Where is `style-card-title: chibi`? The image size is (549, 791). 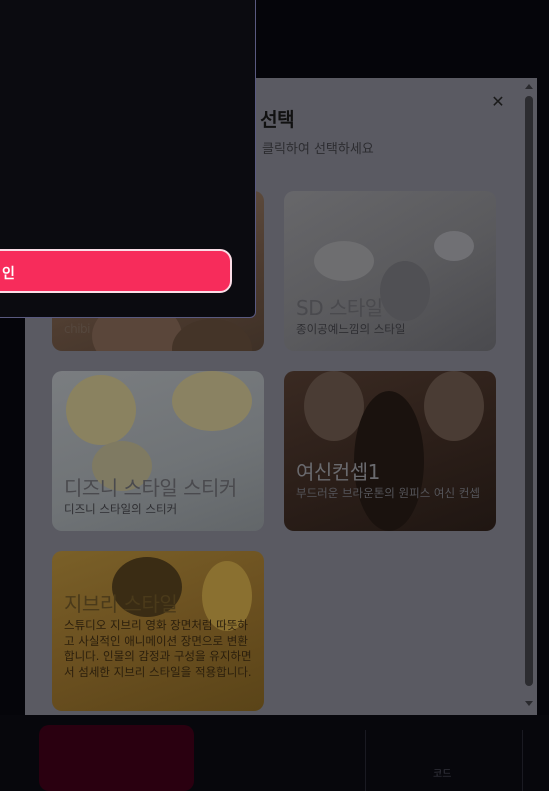
style-card-title: chibi is located at coordinates (77, 329).